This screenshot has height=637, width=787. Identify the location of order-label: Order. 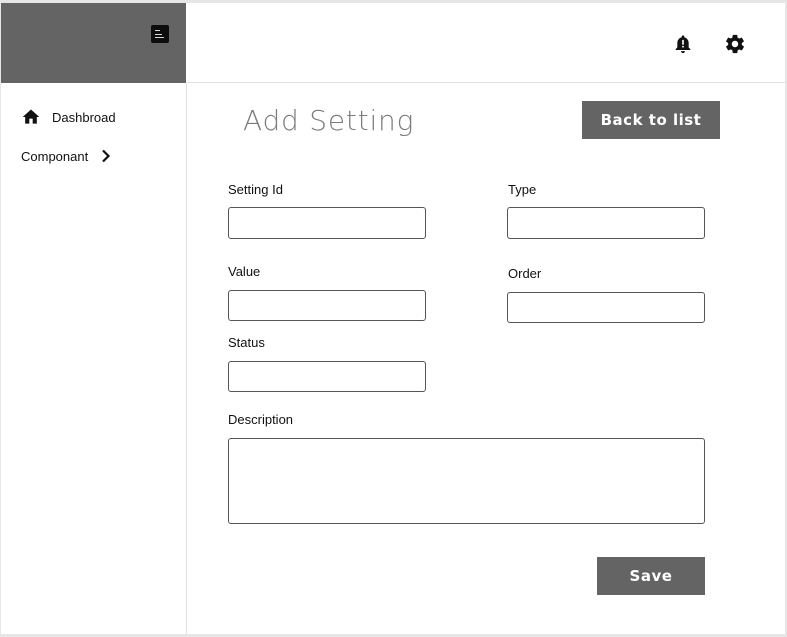
(525, 273).